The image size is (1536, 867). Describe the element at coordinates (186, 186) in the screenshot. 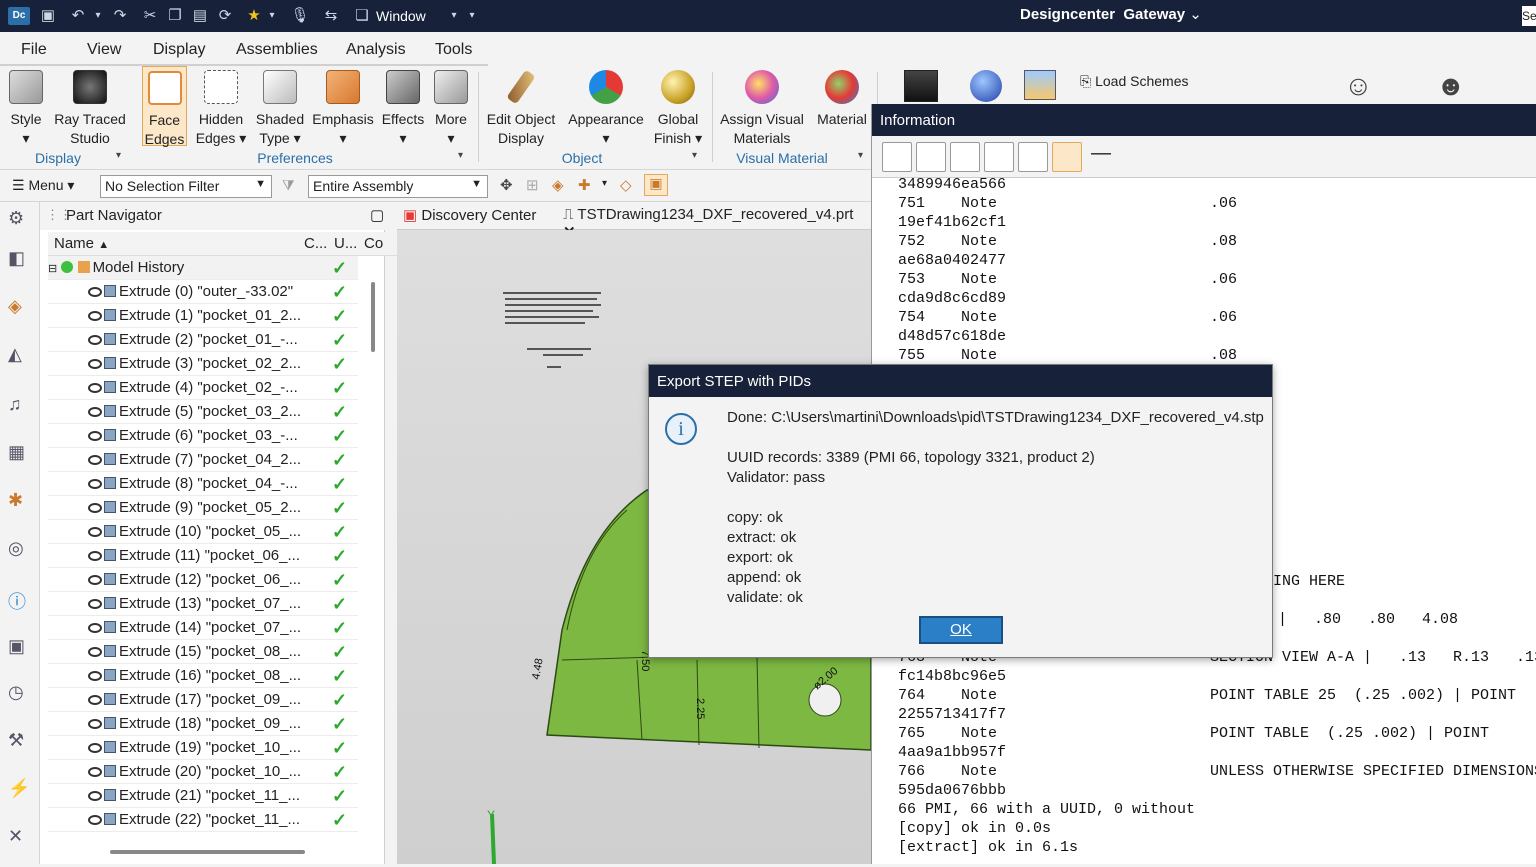

I see `selection-filter-select: No Selection Filter ▼` at that location.